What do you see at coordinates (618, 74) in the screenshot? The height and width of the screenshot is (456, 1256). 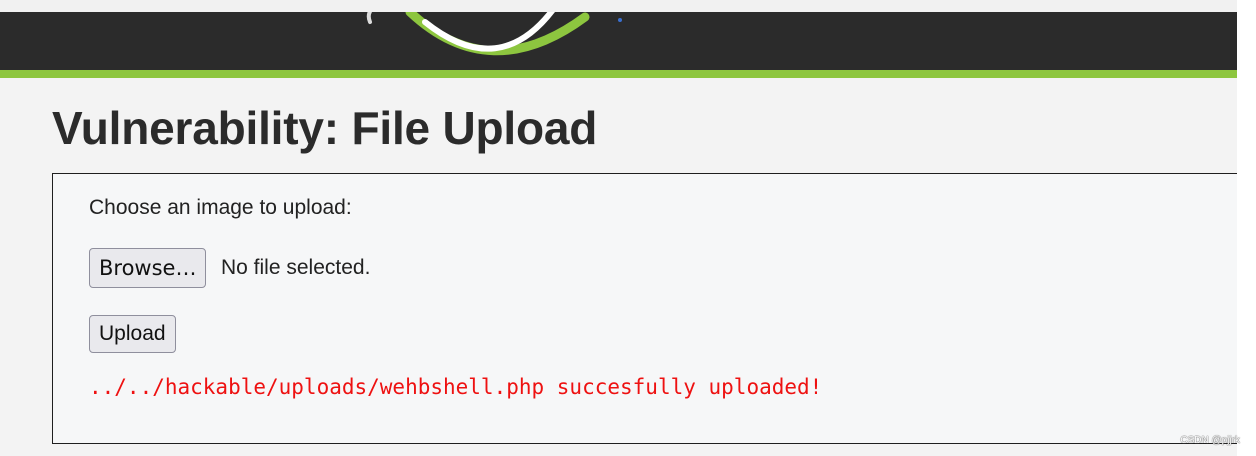 I see `header-accent-bar` at bounding box center [618, 74].